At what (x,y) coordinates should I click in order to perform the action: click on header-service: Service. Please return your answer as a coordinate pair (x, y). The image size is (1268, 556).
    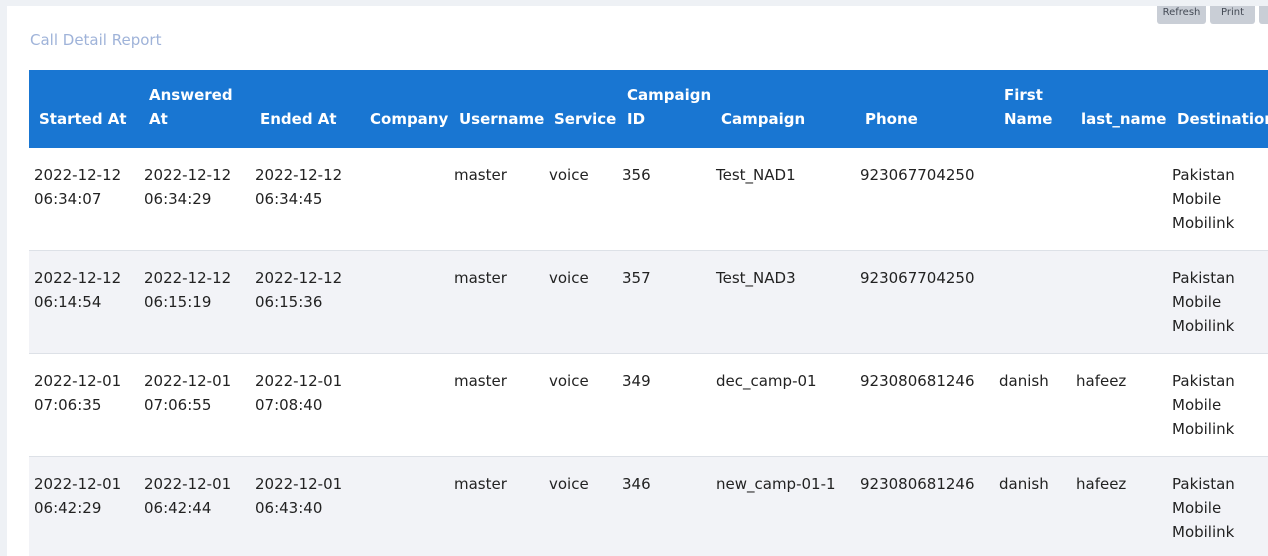
    Looking at the image, I should click on (580, 119).